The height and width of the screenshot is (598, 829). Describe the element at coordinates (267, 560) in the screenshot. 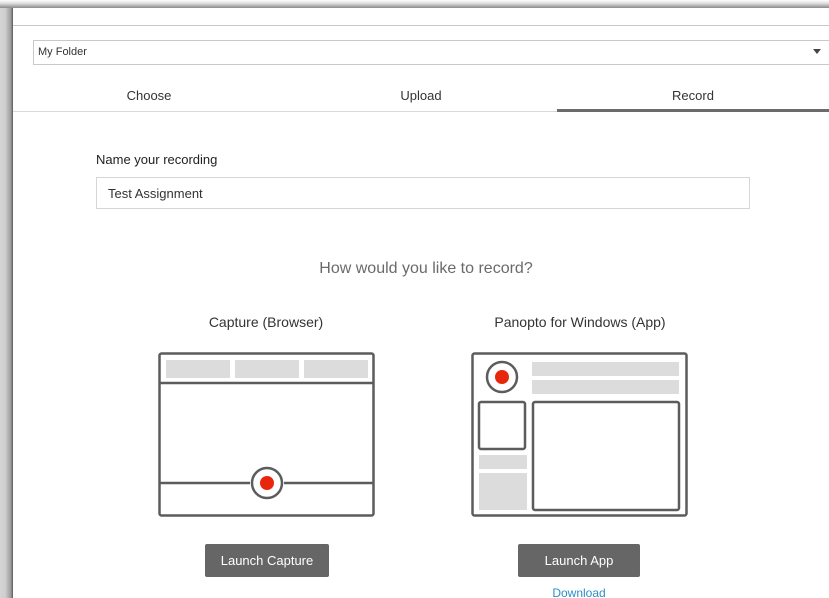

I see `launch-capture-button: Launch Capture` at that location.